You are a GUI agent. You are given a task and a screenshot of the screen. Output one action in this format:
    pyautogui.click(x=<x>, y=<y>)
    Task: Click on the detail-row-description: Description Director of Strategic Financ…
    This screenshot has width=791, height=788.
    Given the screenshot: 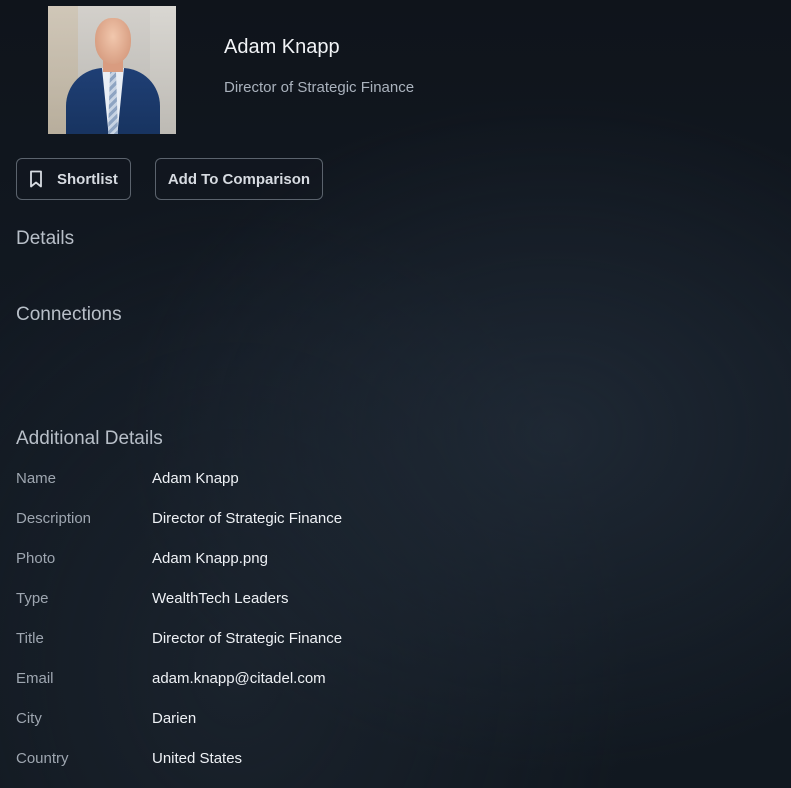 What is the action you would take?
    pyautogui.click(x=179, y=530)
    